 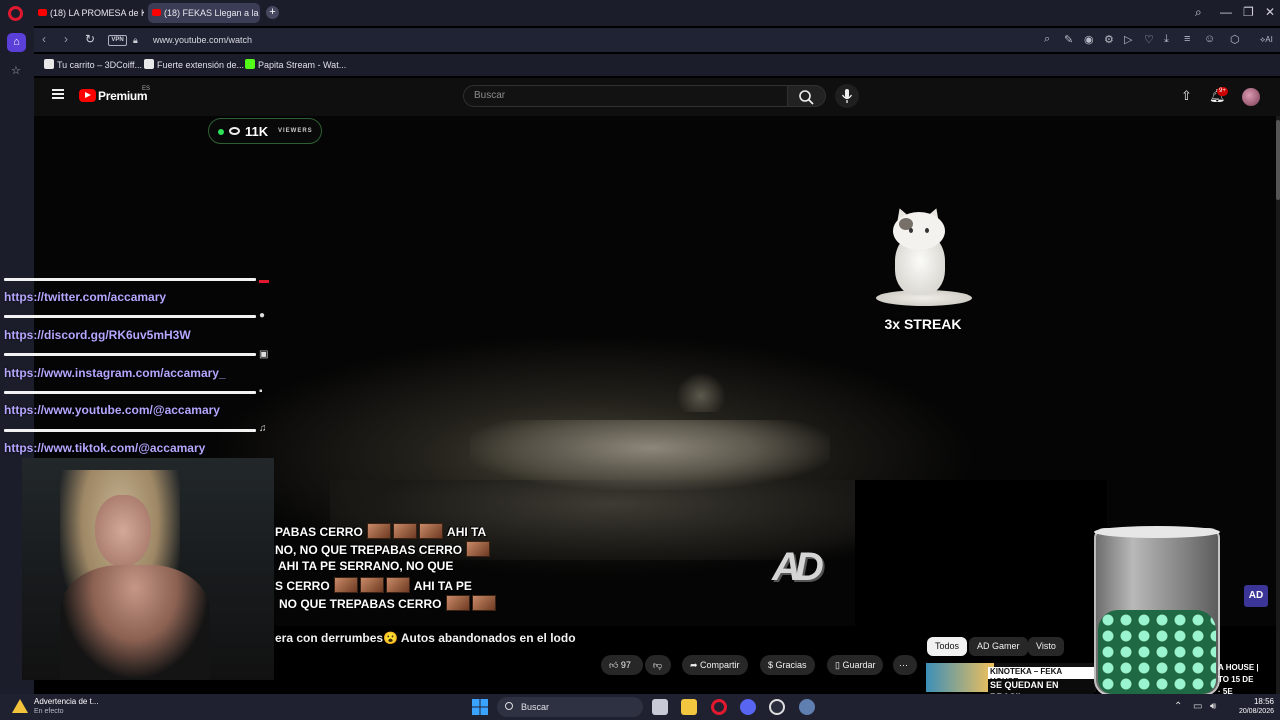 I want to click on settings-icon: ⚙, so click(x=1109, y=39).